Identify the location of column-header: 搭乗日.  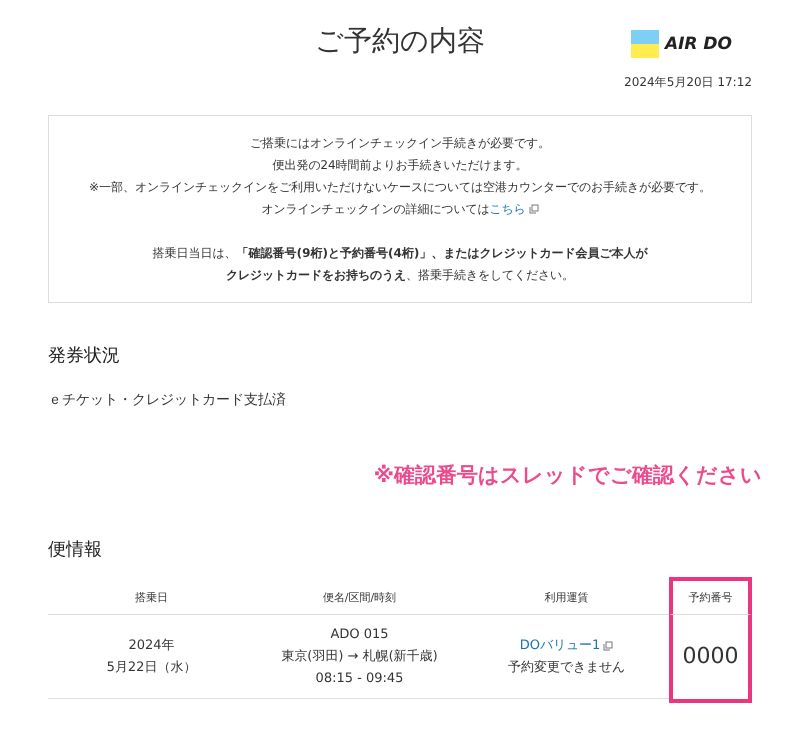
(151, 598).